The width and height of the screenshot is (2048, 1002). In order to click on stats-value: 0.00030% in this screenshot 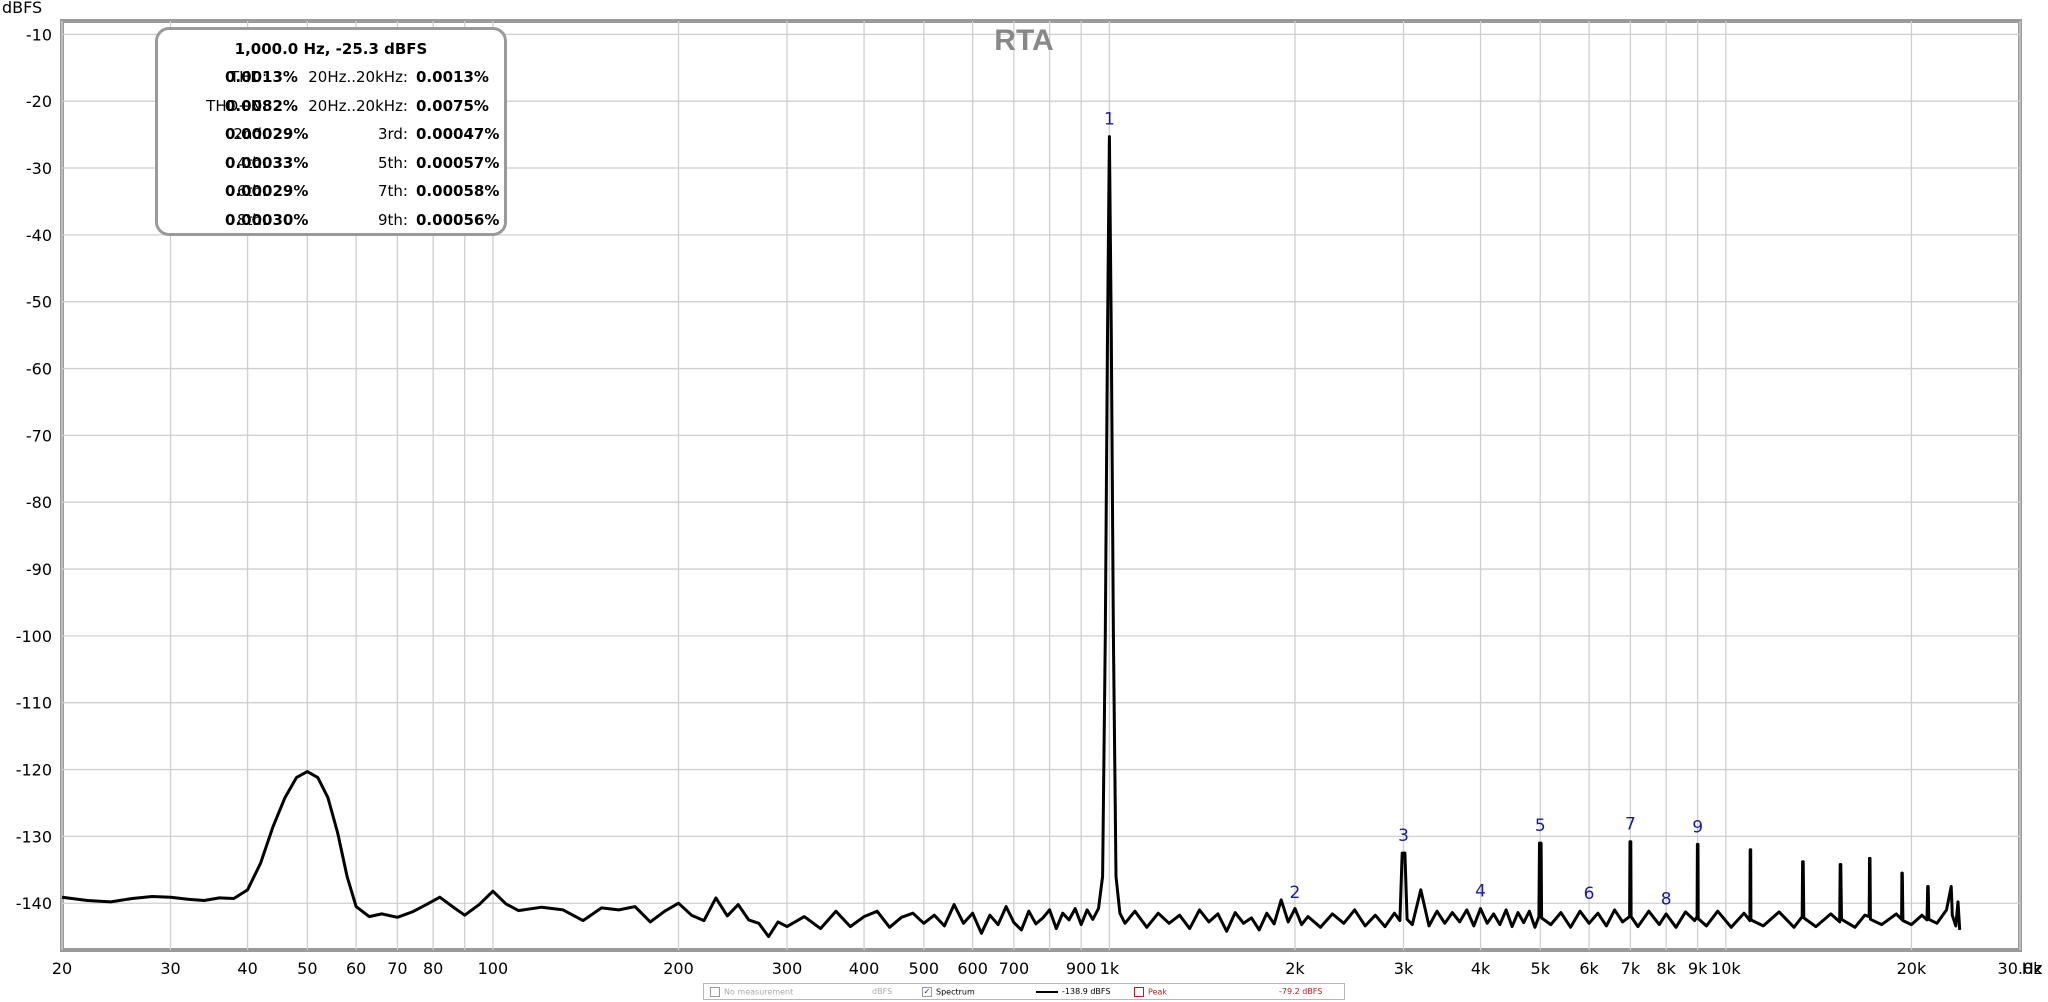, I will do `click(267, 219)`.